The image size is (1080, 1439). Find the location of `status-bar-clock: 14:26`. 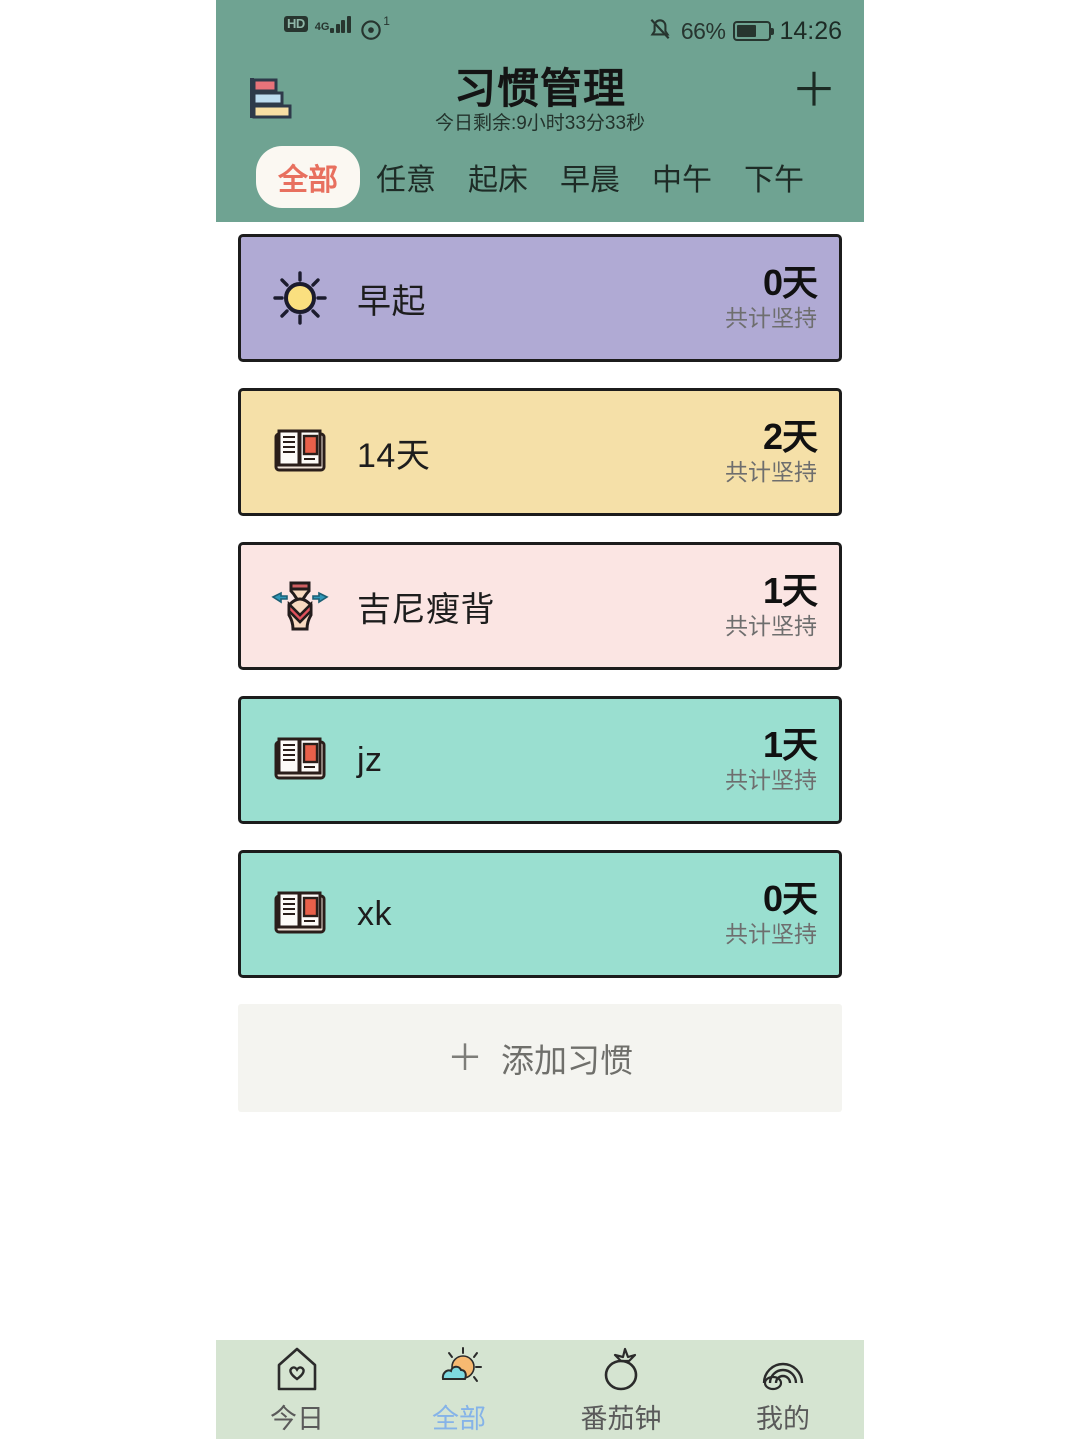

status-bar-clock: 14:26 is located at coordinates (810, 30).